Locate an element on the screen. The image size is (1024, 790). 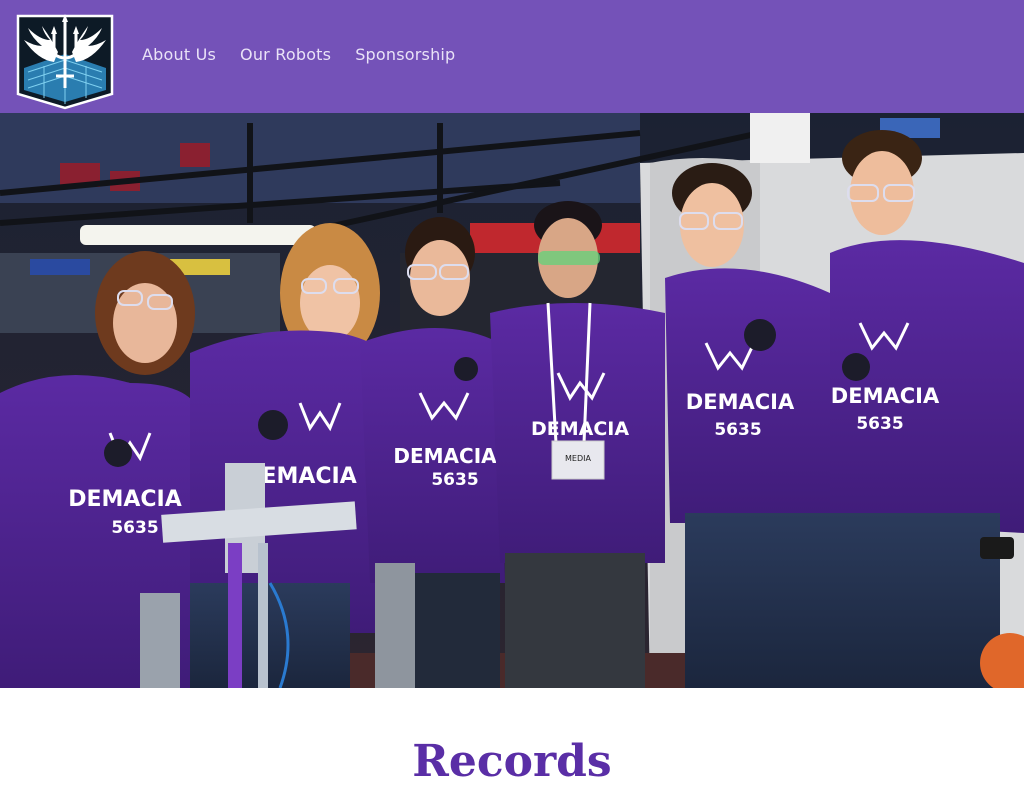
shirt-text-6: DEMACIA is located at coordinates (885, 396).